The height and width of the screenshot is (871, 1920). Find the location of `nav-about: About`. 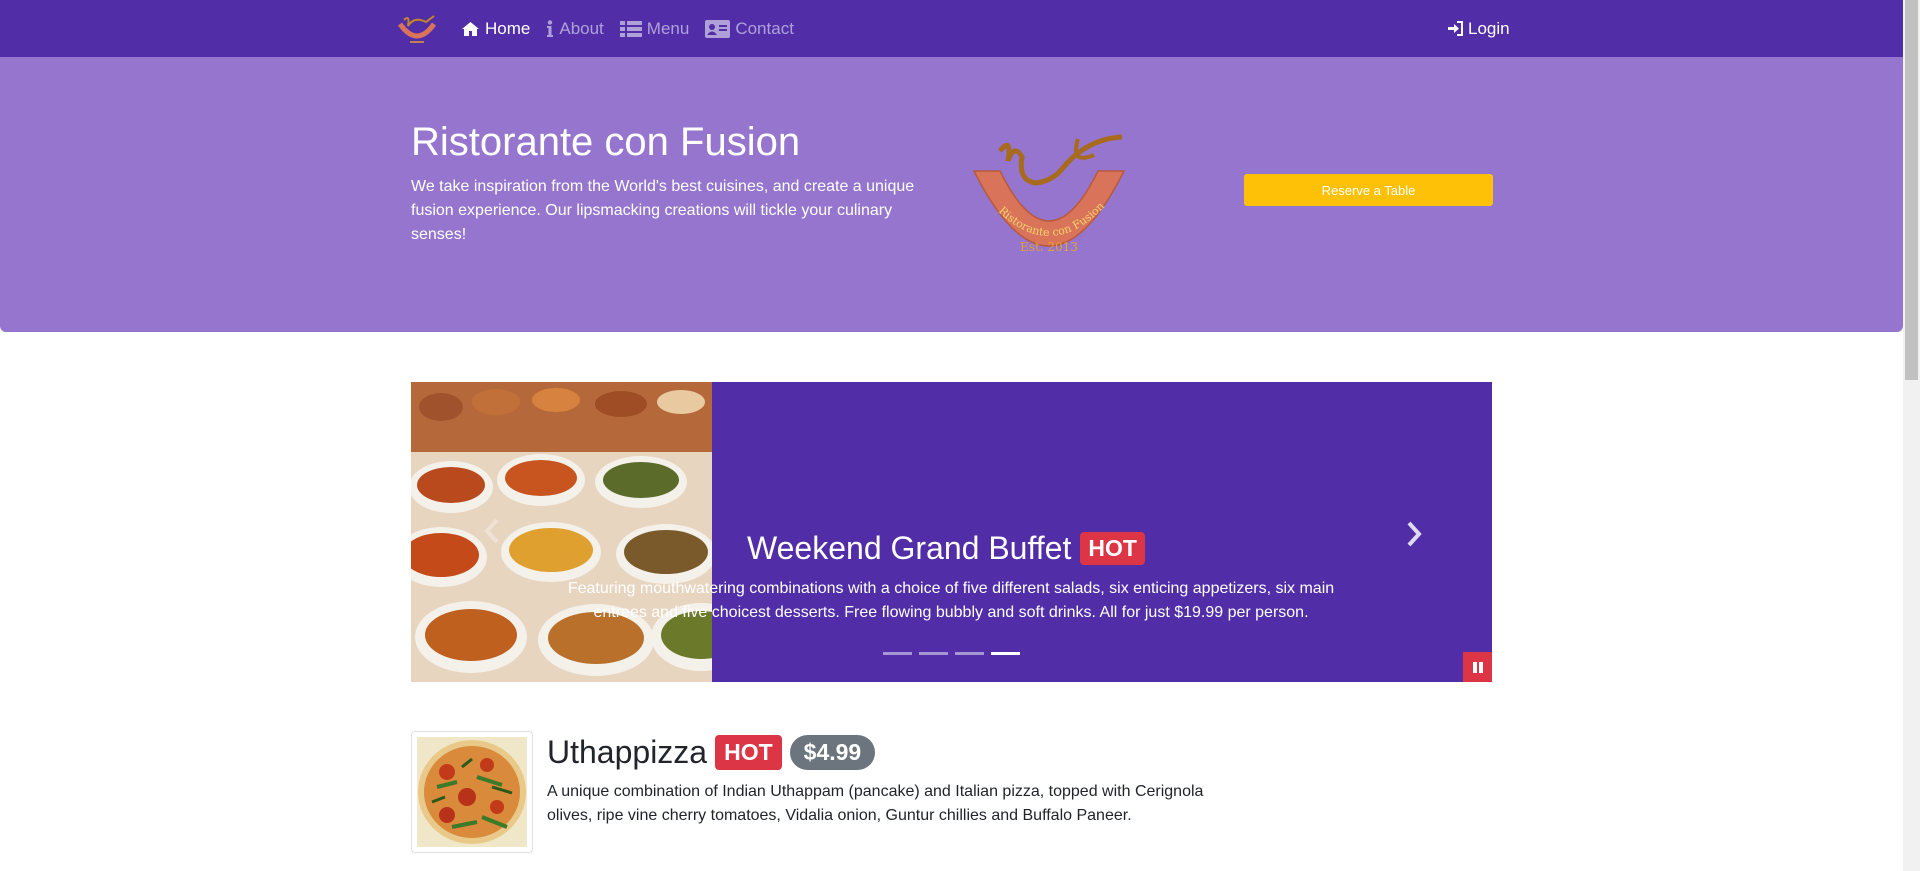

nav-about: About is located at coordinates (575, 28).